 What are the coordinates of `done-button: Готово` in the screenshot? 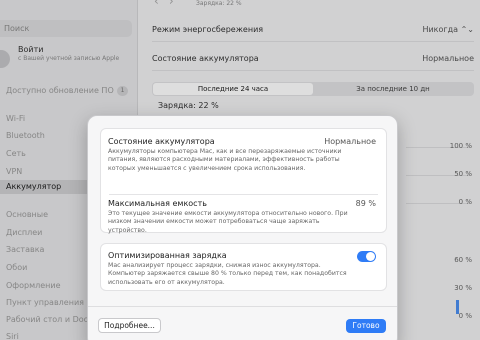 It's located at (366, 326).